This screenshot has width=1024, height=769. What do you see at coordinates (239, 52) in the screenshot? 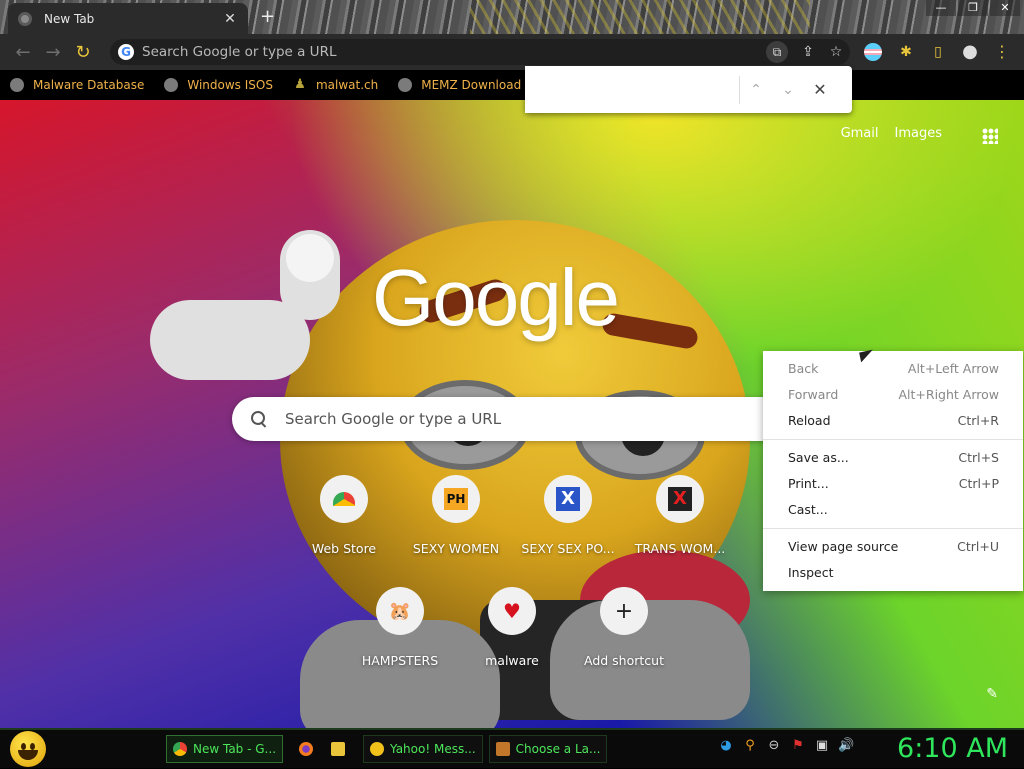
I see `omnibox-placeholder: Search Google or type a URL` at bounding box center [239, 52].